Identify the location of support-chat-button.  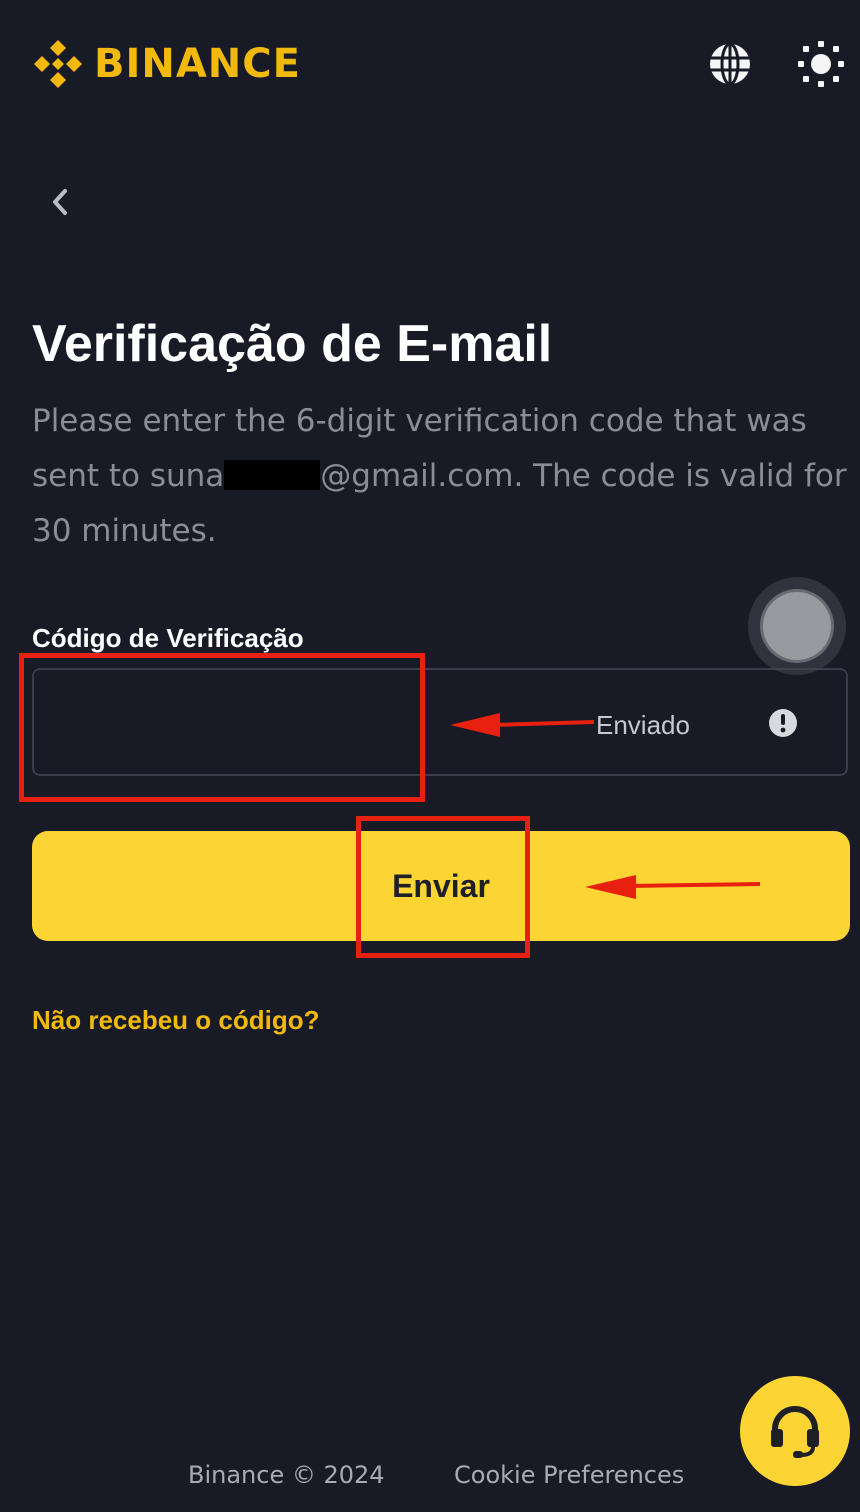
(795, 1431).